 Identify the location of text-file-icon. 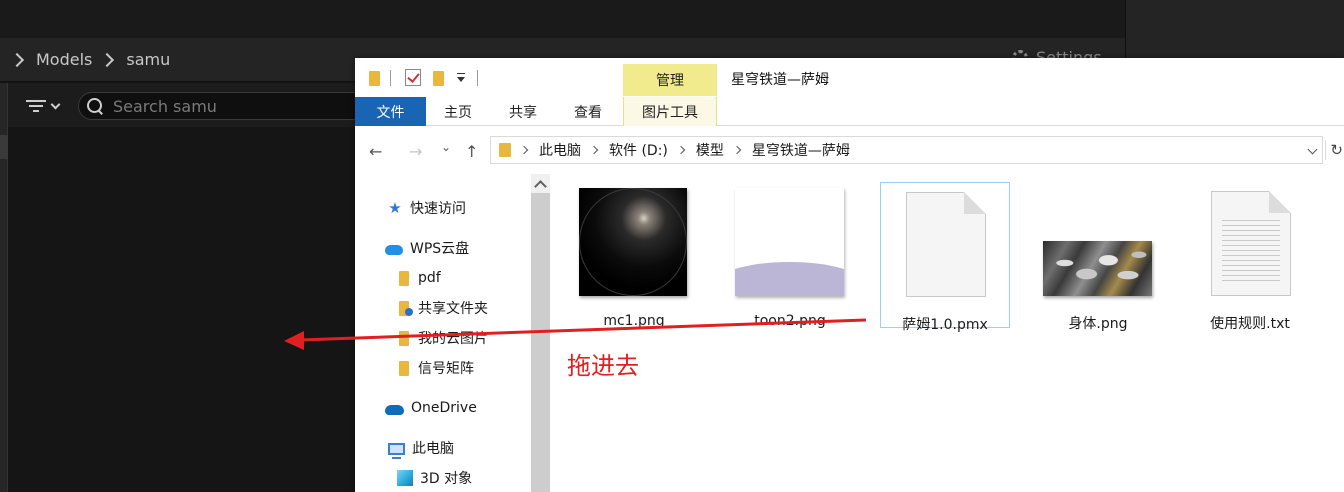
(1251, 243).